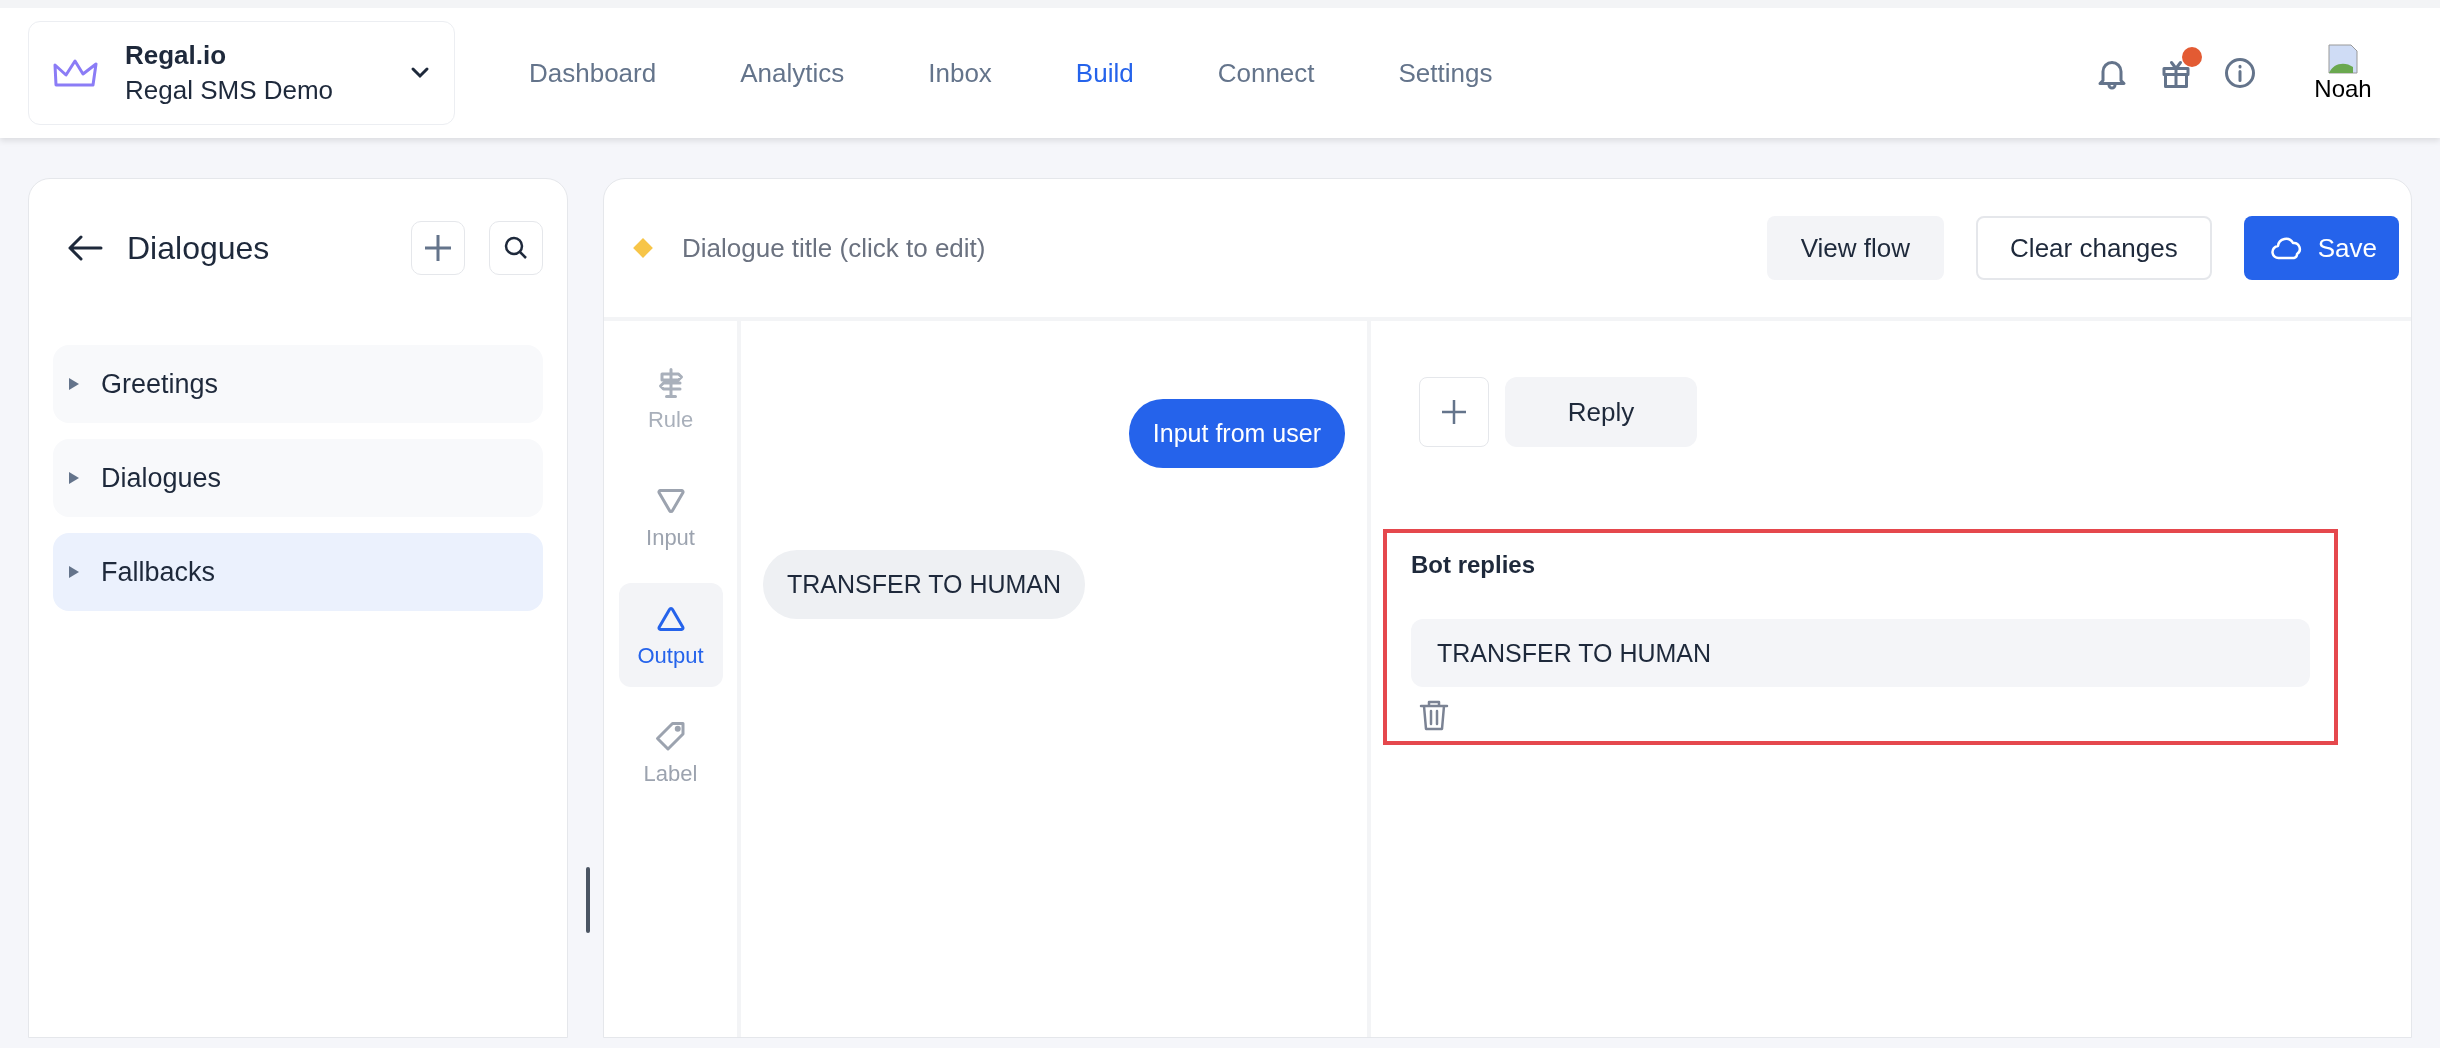  What do you see at coordinates (2343, 89) in the screenshot?
I see `avatar-alt-text: Noah` at bounding box center [2343, 89].